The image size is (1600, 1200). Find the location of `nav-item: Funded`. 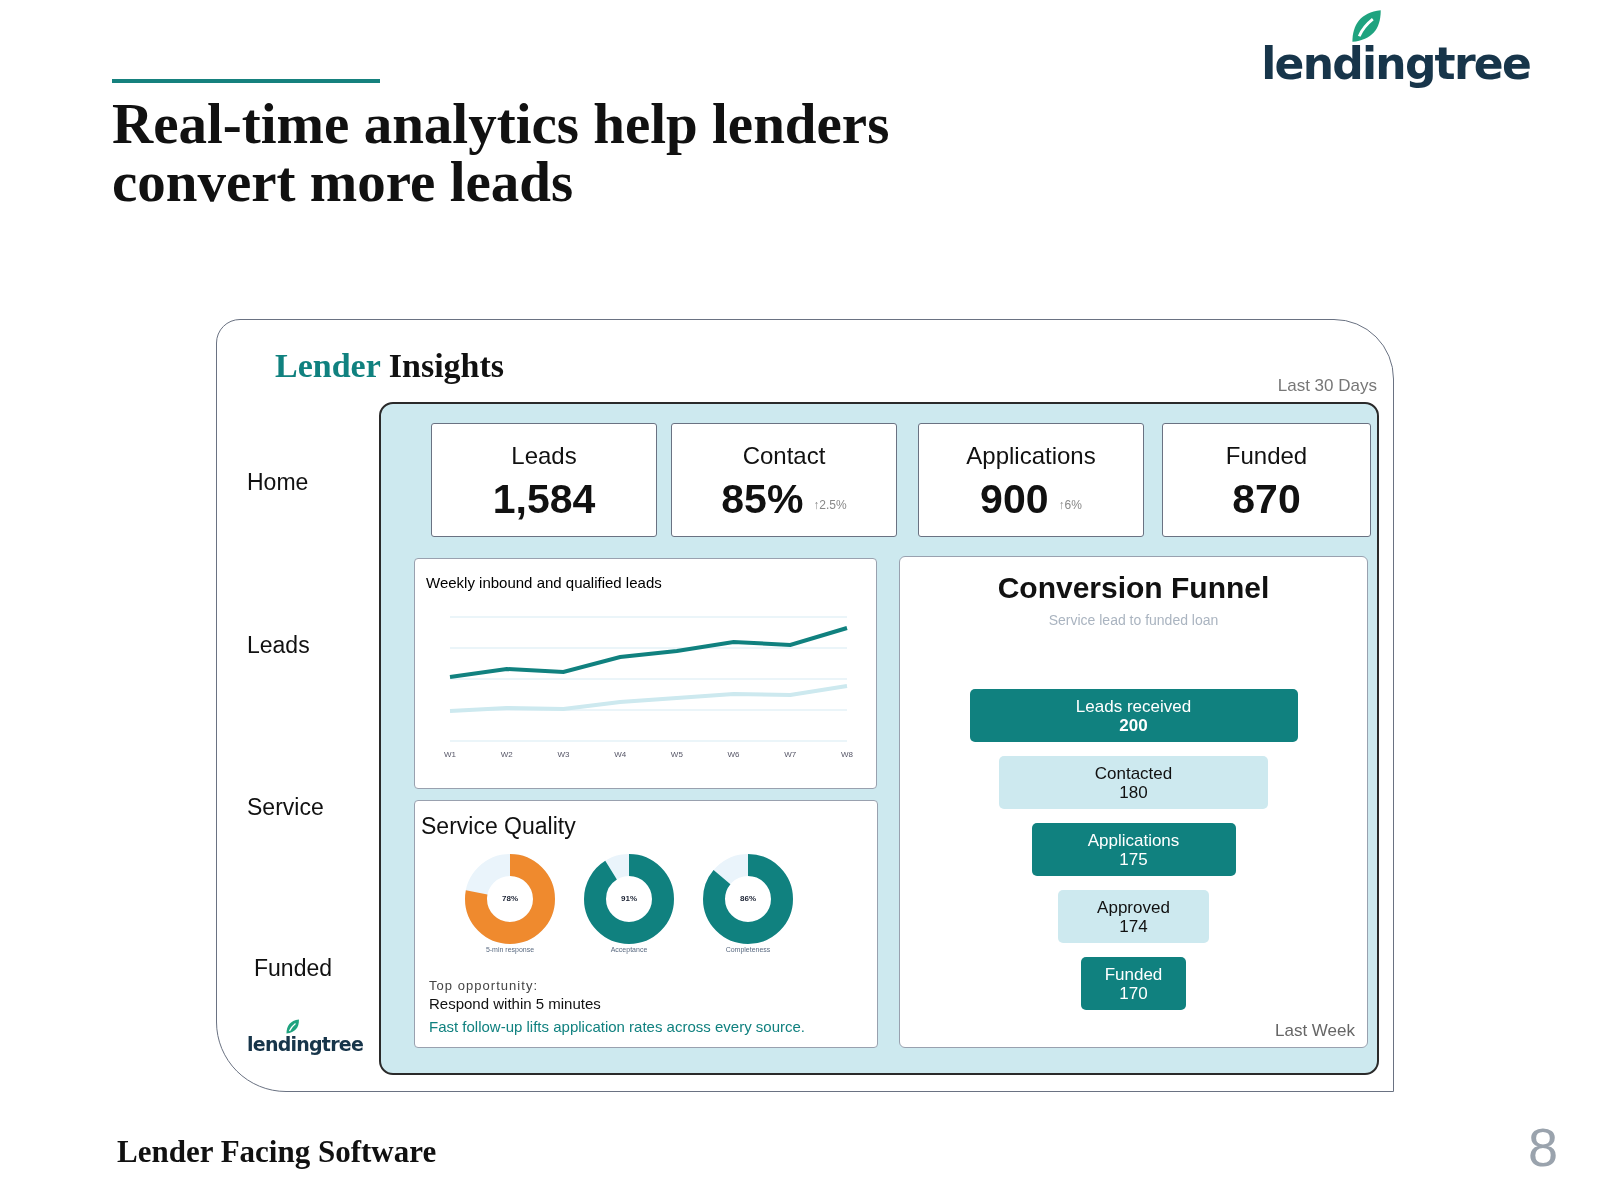

nav-item: Funded is located at coordinates (289, 967).